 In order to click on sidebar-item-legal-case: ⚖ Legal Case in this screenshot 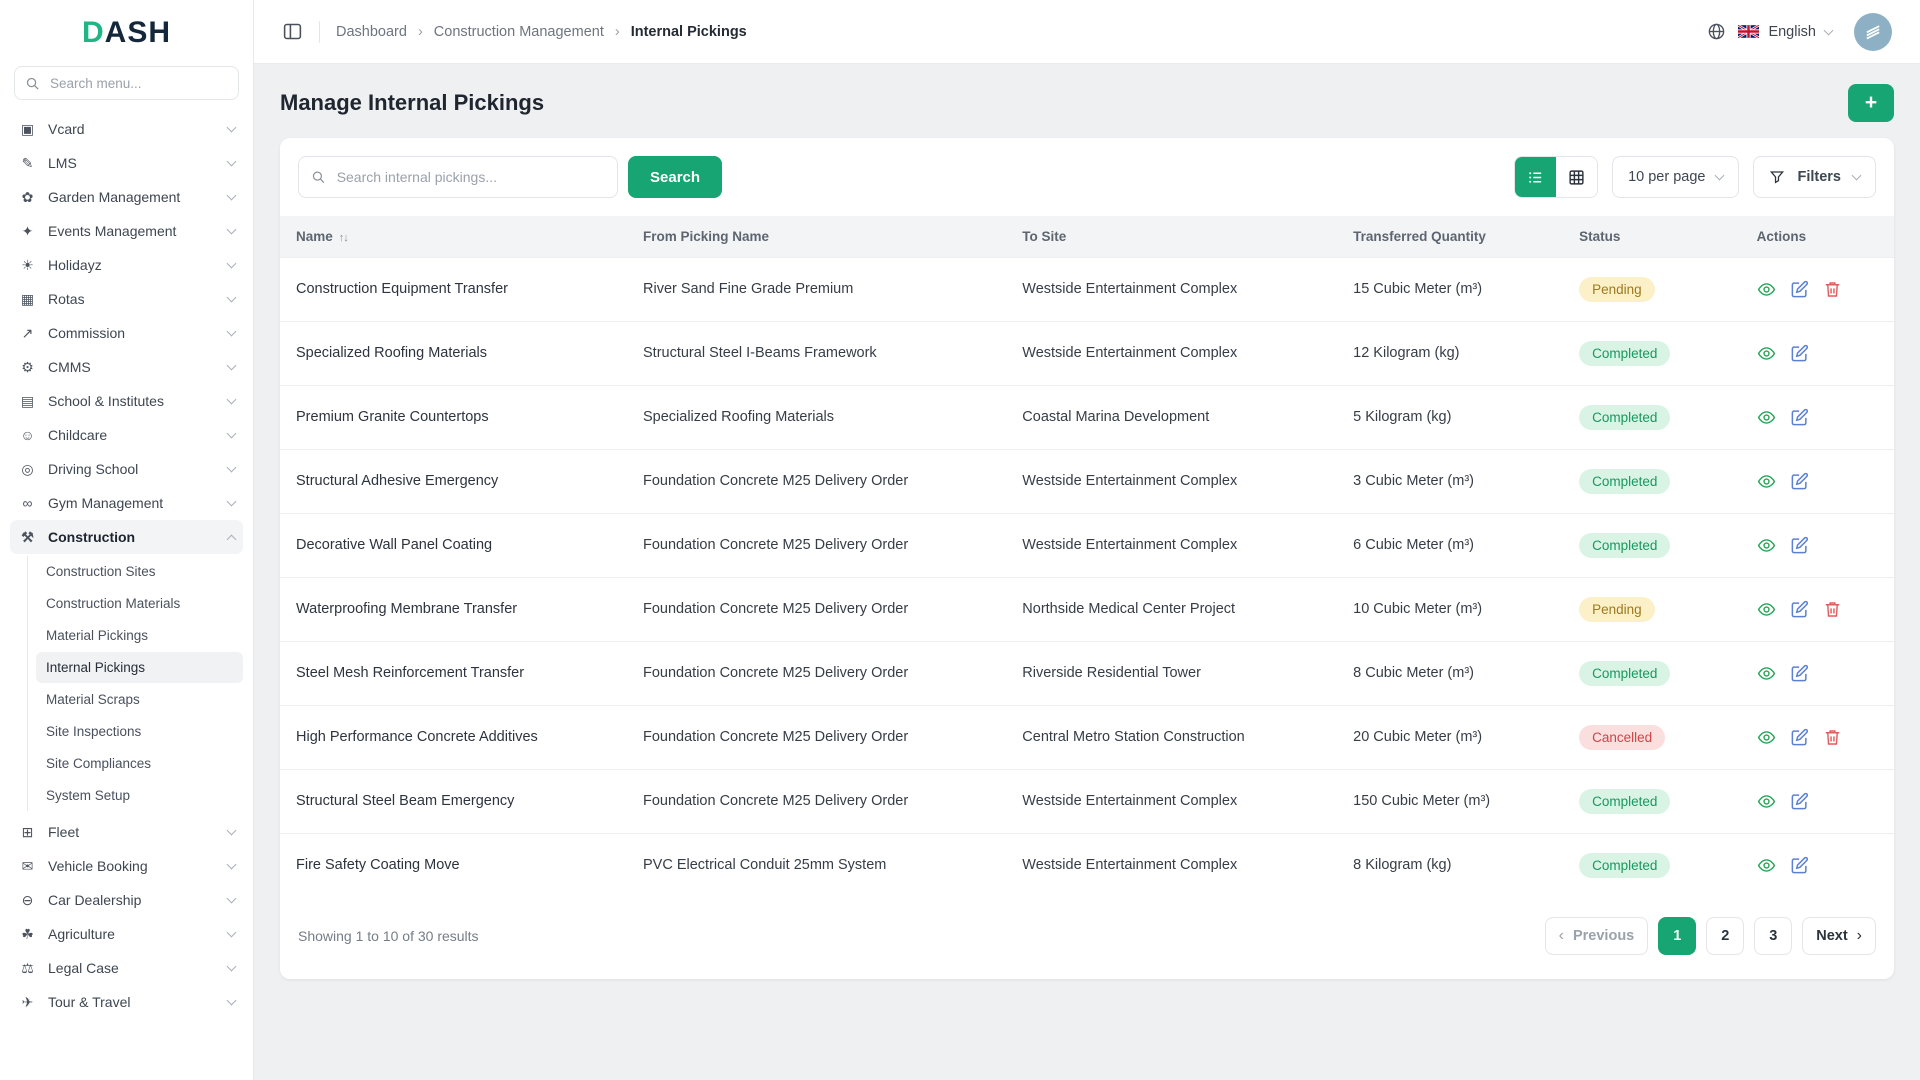, I will do `click(126, 968)`.